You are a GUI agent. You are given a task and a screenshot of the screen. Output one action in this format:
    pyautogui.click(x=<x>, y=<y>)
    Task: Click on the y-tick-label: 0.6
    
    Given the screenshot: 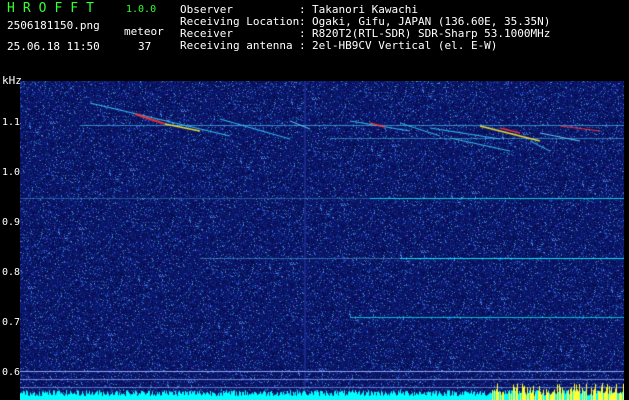 What is the action you would take?
    pyautogui.click(x=10, y=372)
    